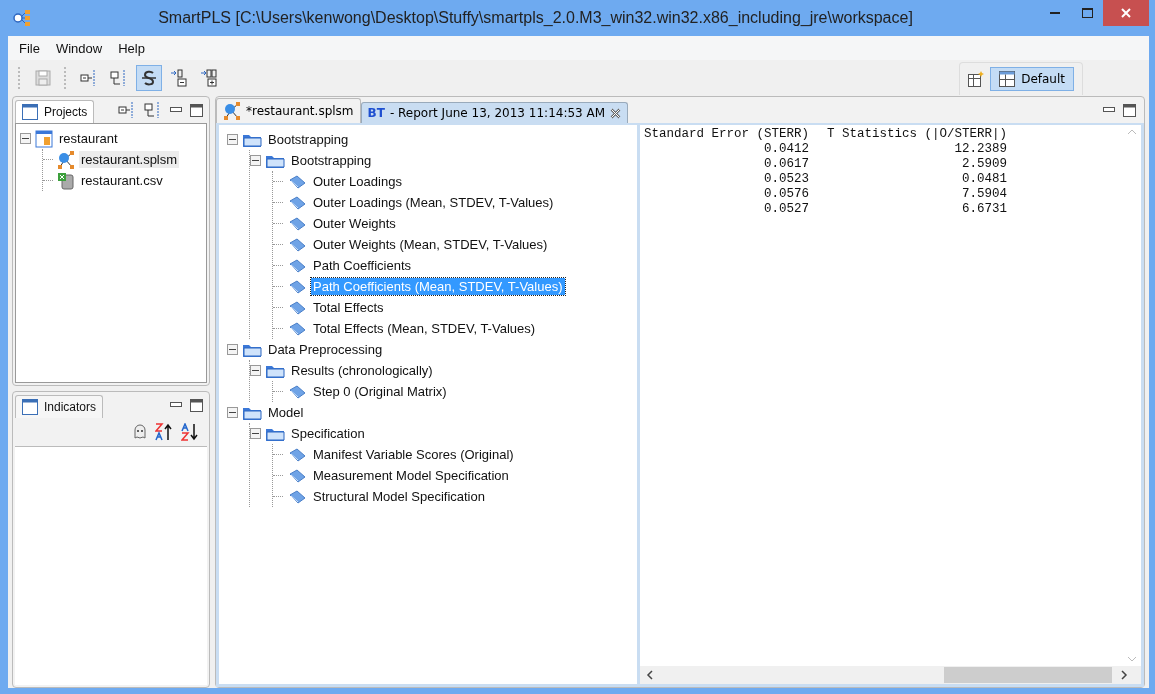 The image size is (1155, 694). Describe the element at coordinates (127, 110) in the screenshot. I see `expand-all-icon` at that location.